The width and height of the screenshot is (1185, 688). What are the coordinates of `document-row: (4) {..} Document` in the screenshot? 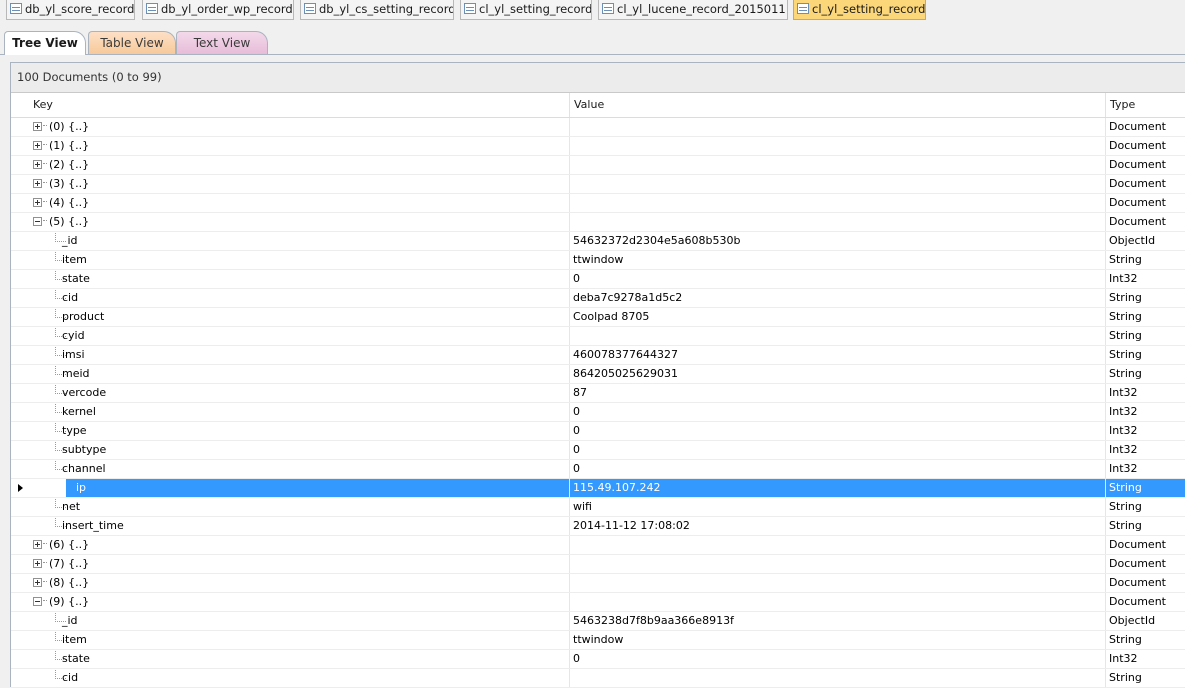 It's located at (598, 203).